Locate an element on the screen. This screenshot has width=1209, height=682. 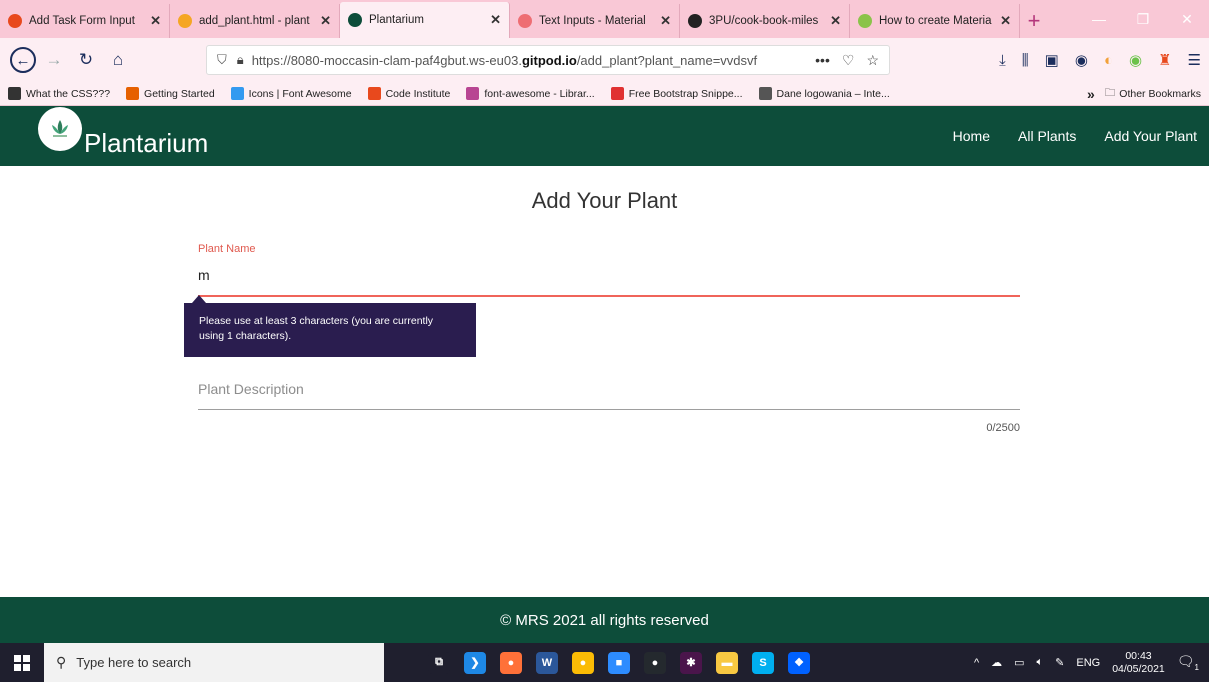
plant-description-input: Plant Description is located at coordinates (251, 389).